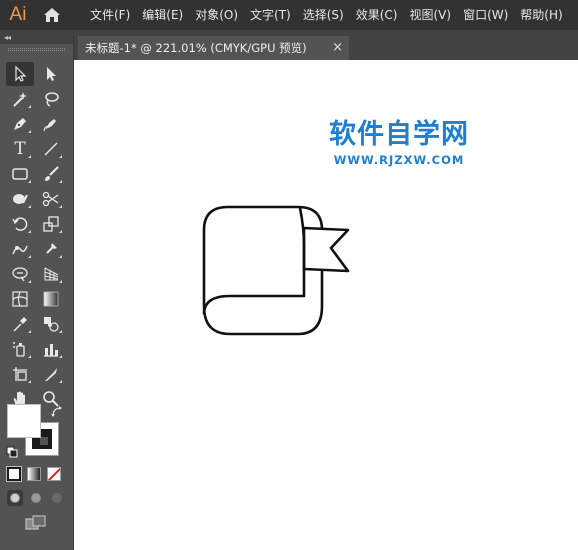  I want to click on watermark: 软件自学网 WWW.RJZXW.COM, so click(399, 139).